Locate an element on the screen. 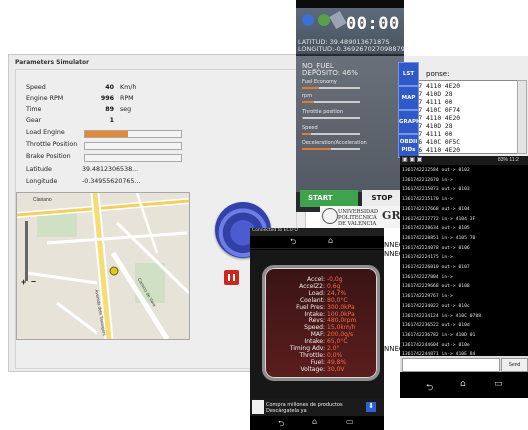 The height and width of the screenshot is (430, 528). log-line: 1361742224175 in-> is located at coordinates (427, 258).